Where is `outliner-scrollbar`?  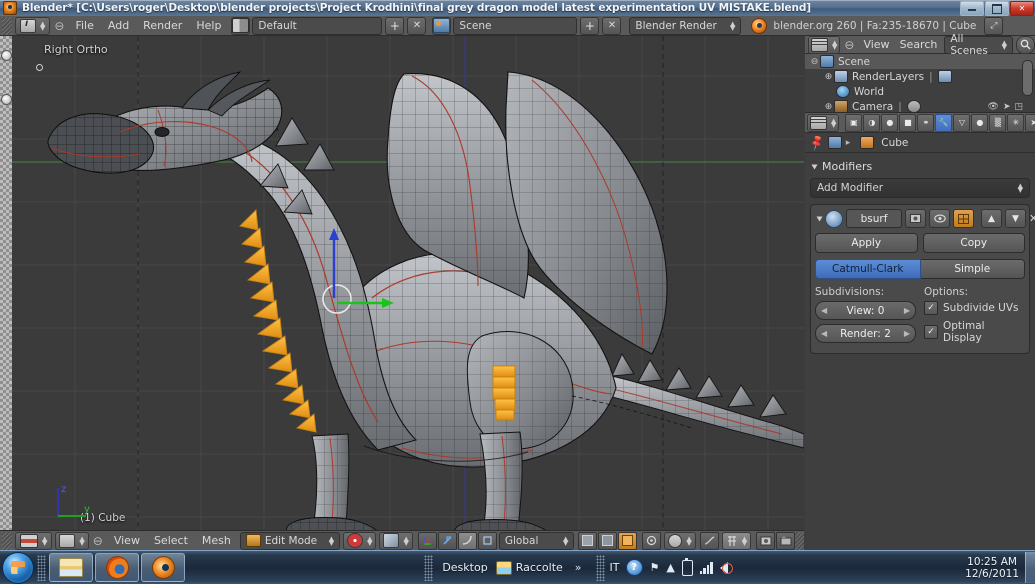 outliner-scrollbar is located at coordinates (1027, 78).